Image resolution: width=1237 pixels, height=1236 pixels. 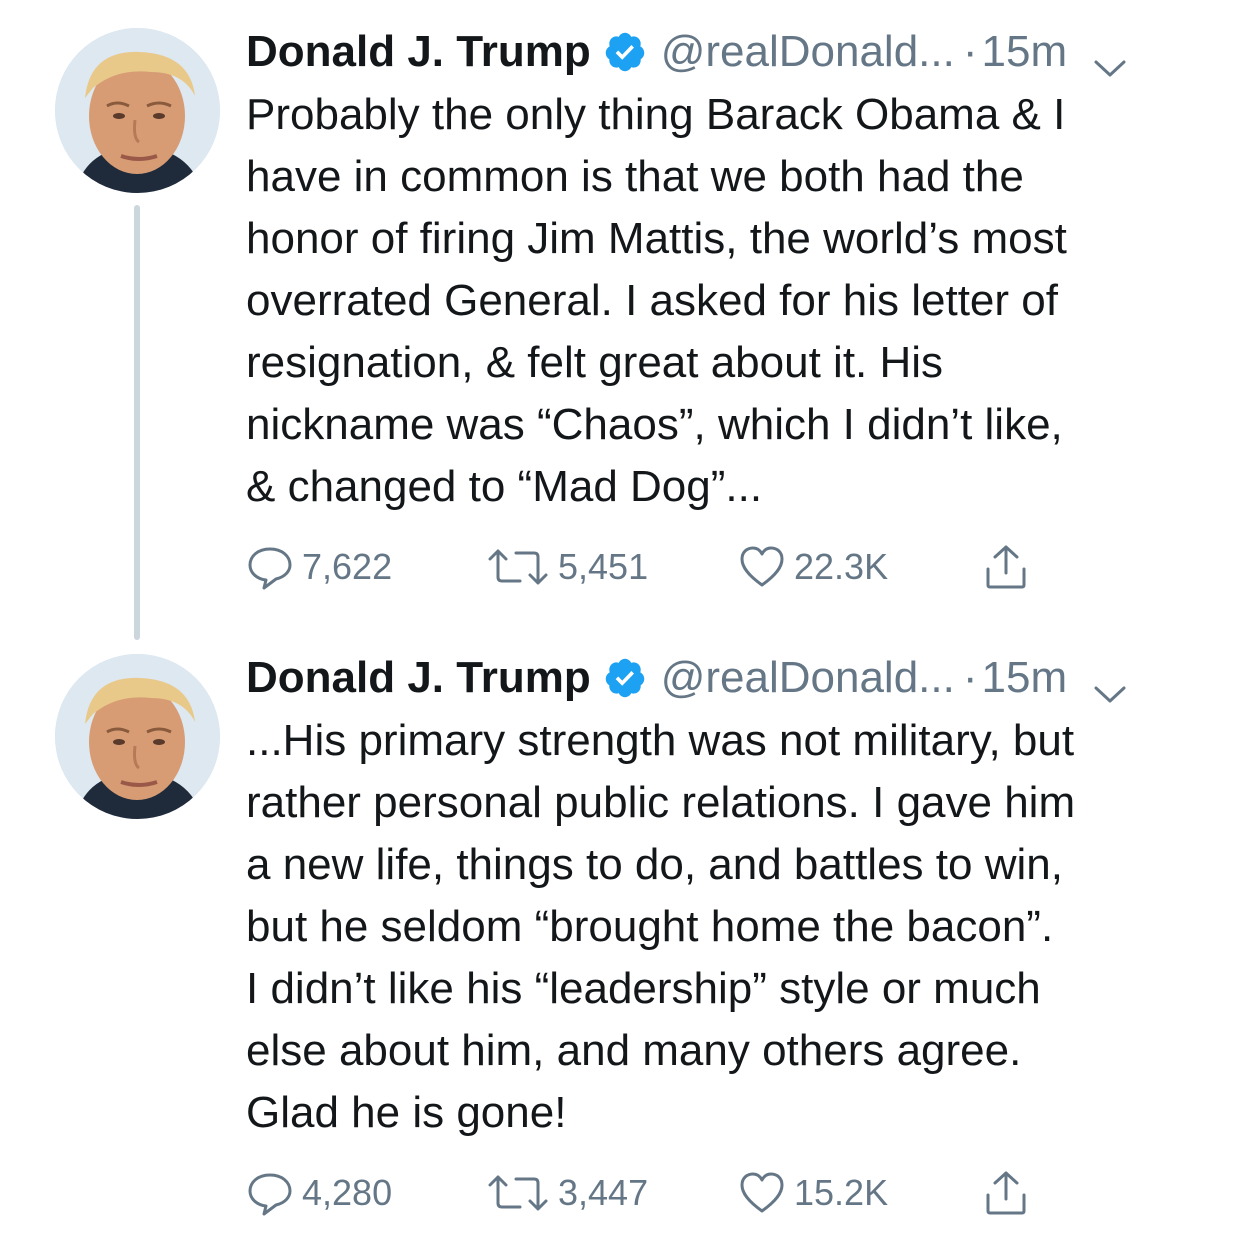 I want to click on reply-button: 4,280, so click(x=319, y=1193).